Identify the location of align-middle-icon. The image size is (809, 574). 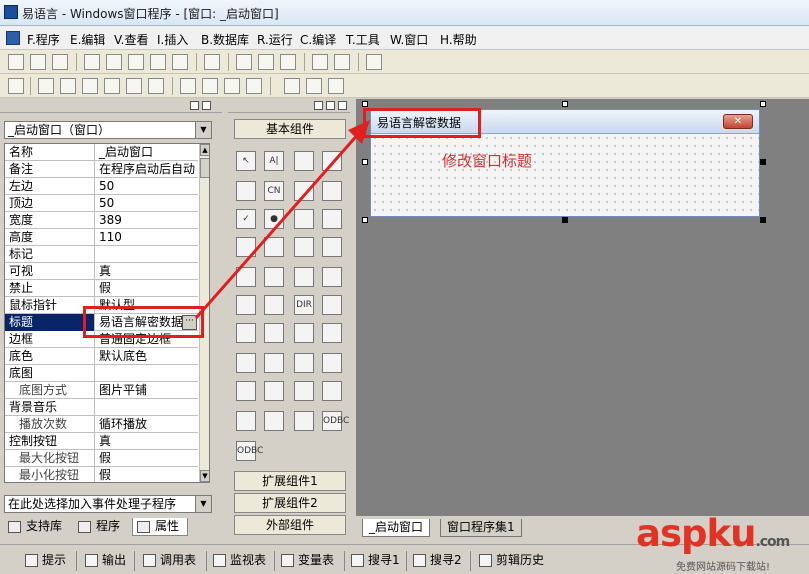
(134, 86).